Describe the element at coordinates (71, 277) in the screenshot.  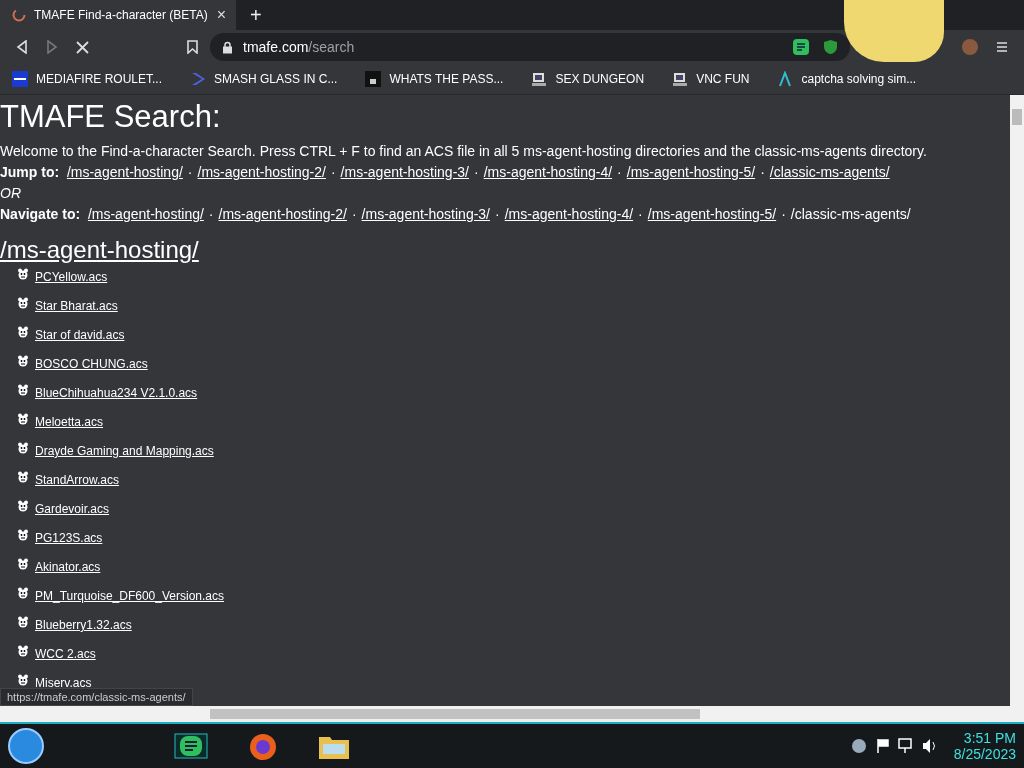
I see `file-link: PCYellow.acs` at that location.